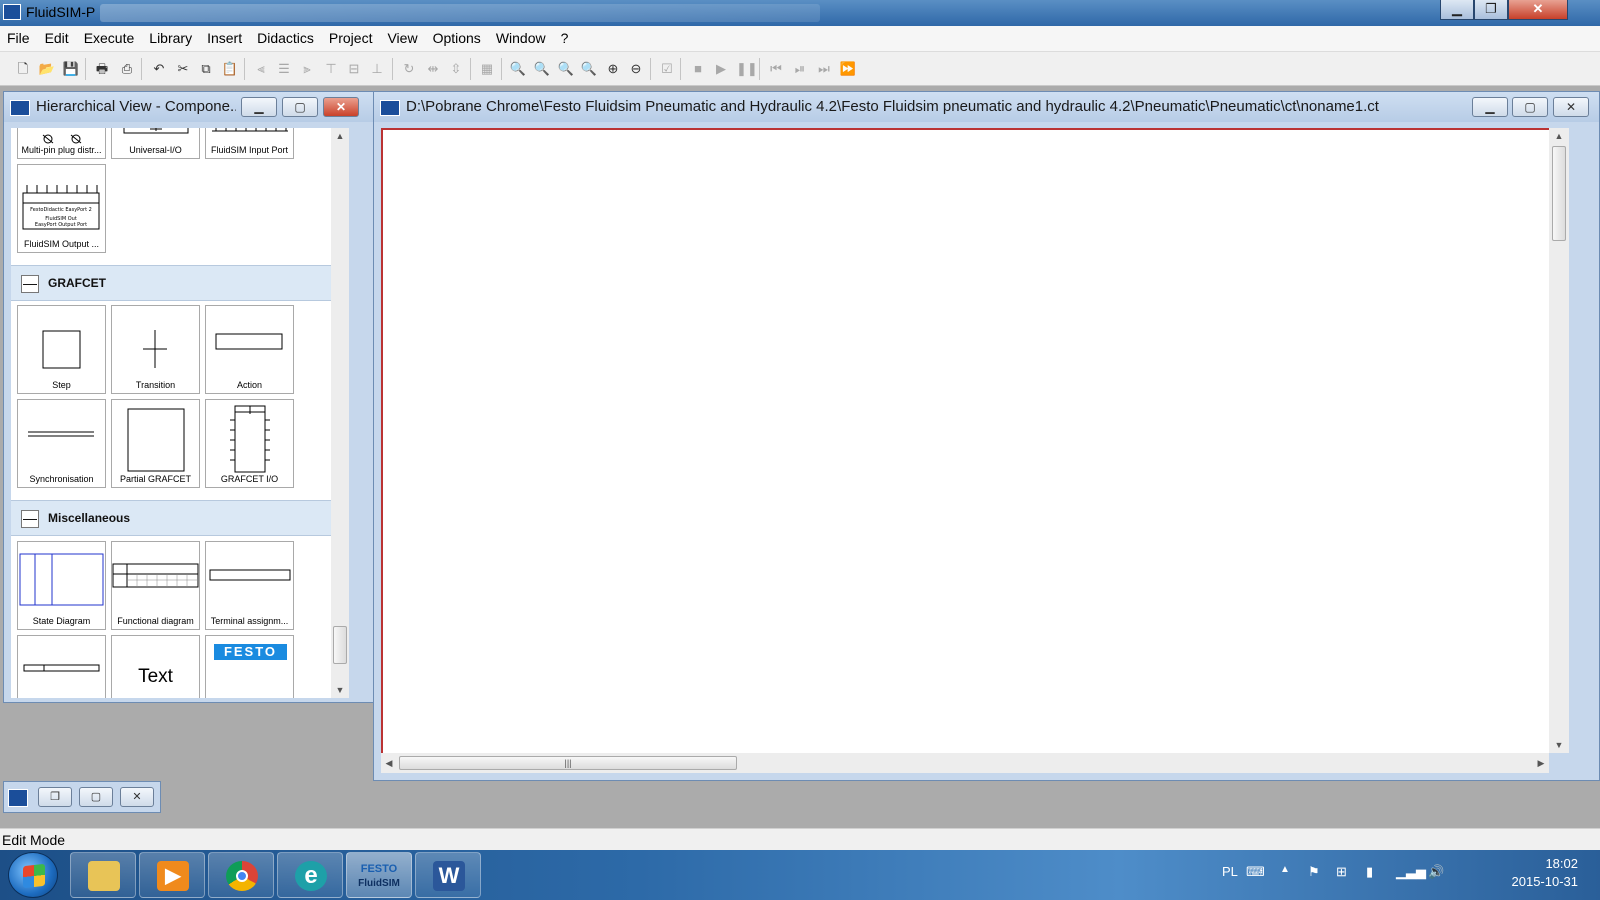  I want to click on library-tile: GRAFCET I/O, so click(249, 443).